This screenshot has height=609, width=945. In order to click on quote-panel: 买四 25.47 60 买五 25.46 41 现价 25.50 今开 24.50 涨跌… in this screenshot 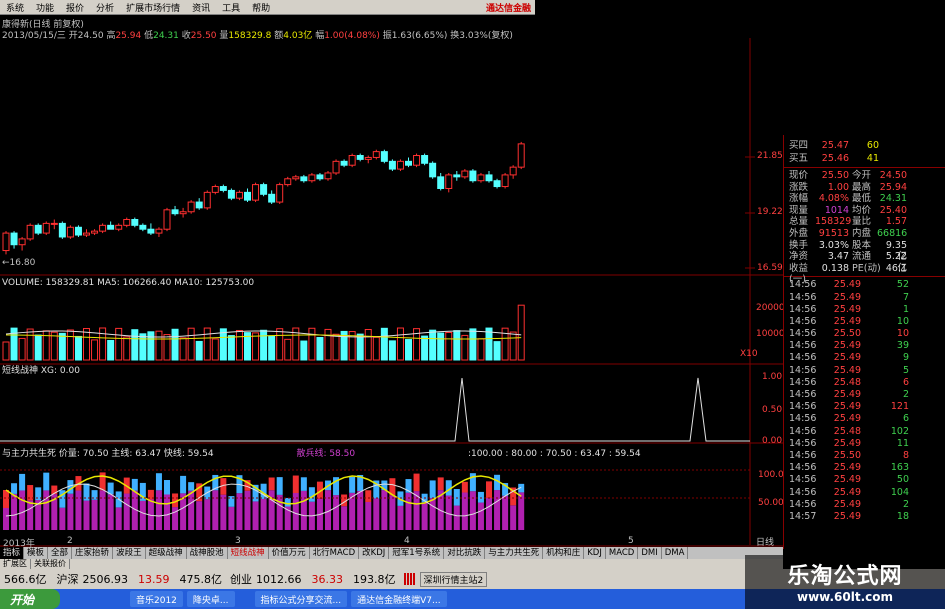, I will do `click(864, 342)`.